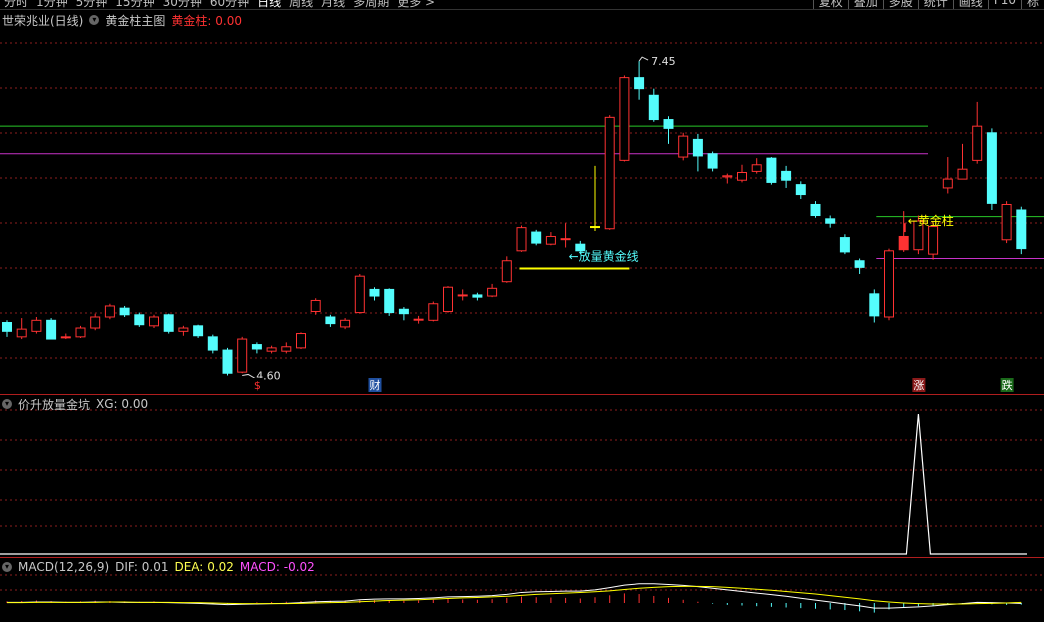  What do you see at coordinates (16, 4) in the screenshot?
I see `tab-period: 分时` at bounding box center [16, 4].